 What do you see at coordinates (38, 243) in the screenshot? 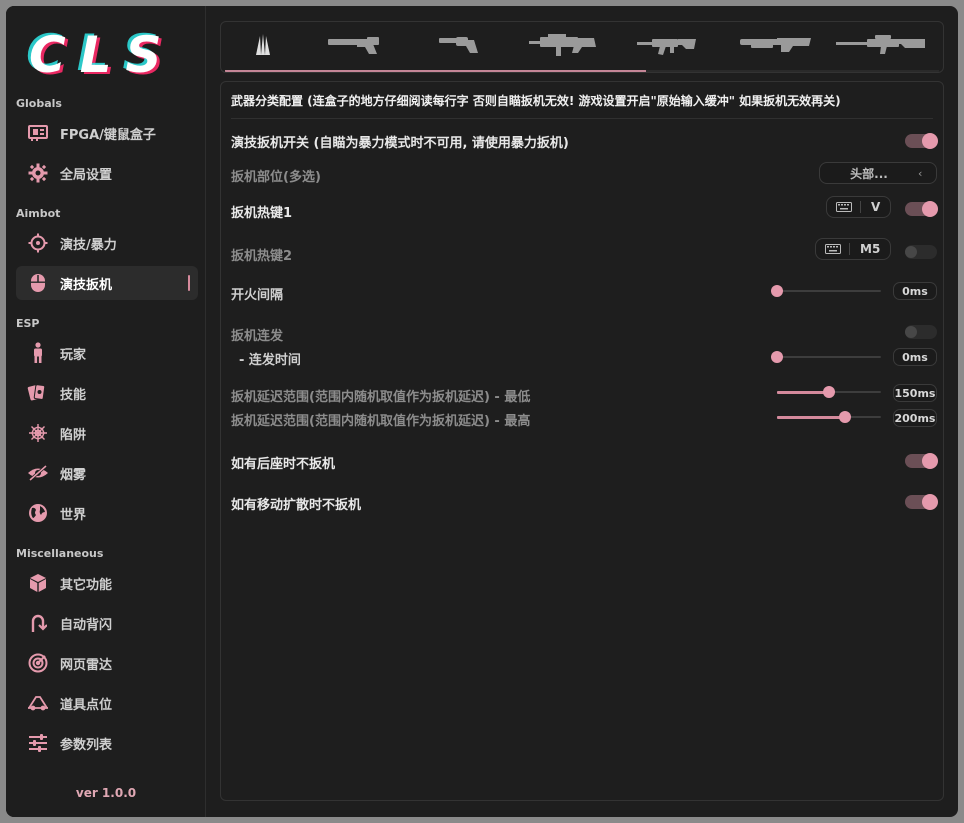
I see `crosshair-icon` at bounding box center [38, 243].